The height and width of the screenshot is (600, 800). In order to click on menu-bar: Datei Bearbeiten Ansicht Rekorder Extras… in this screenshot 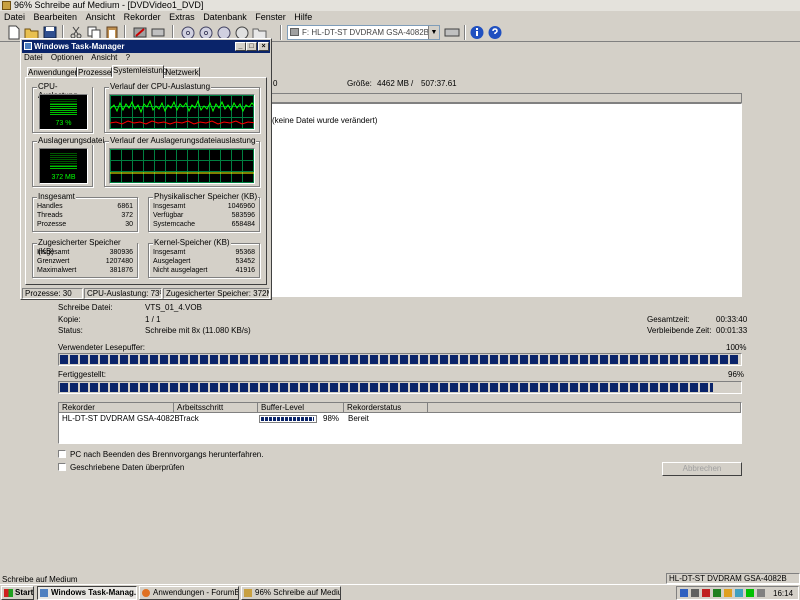, I will do `click(400, 17)`.